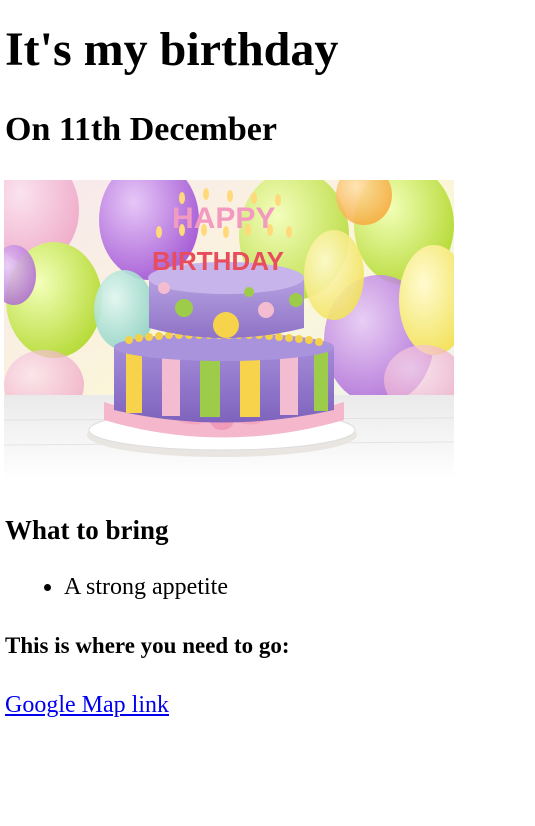  Describe the element at coordinates (218, 261) in the screenshot. I see `cake-text-birthday: BIRTHDAY` at that location.